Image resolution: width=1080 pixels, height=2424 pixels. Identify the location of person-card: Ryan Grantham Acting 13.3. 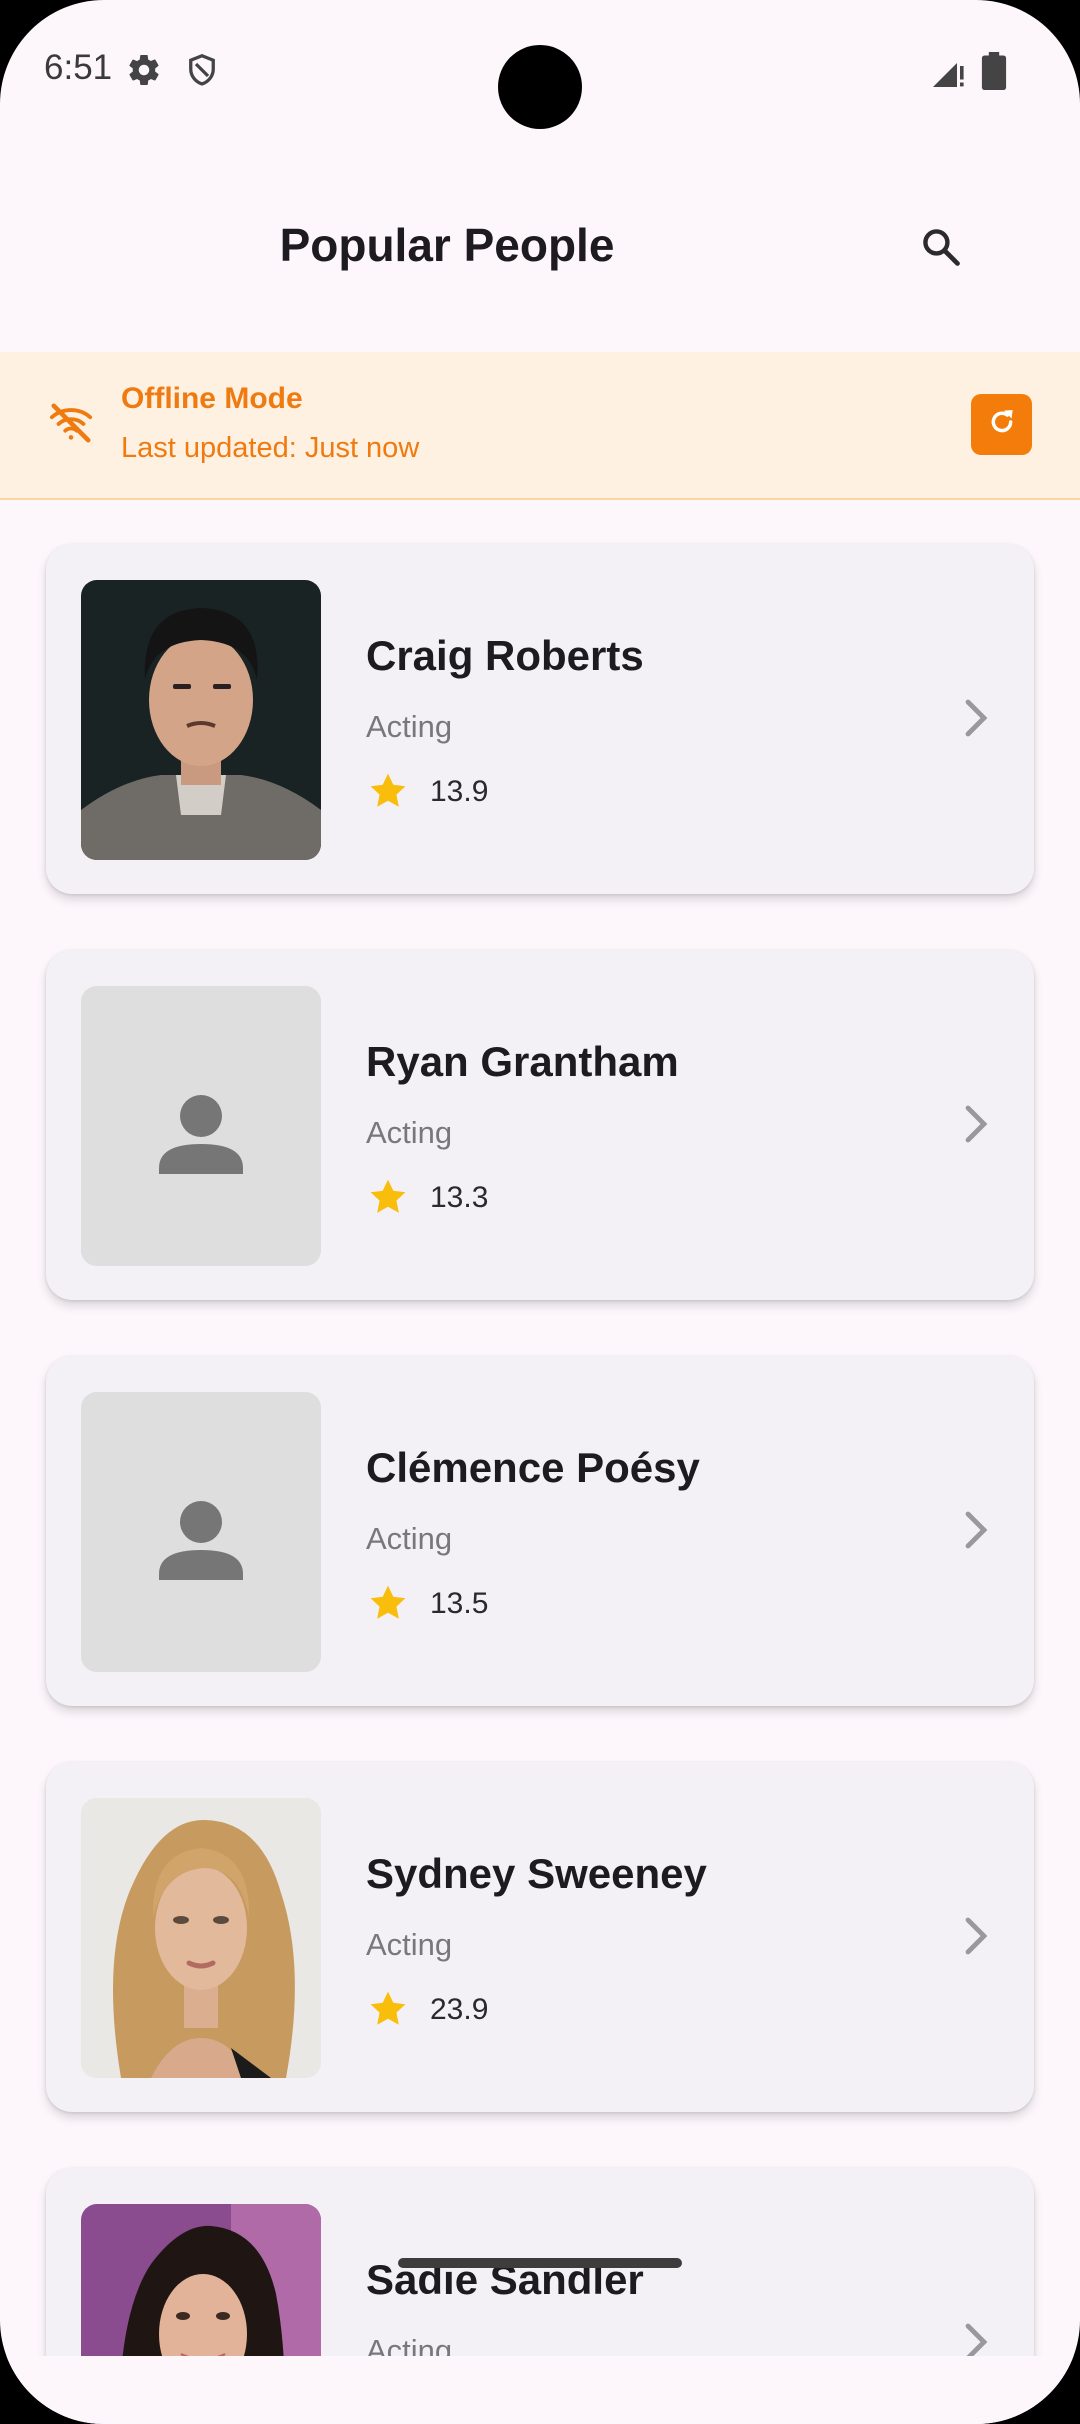
(540, 1125).